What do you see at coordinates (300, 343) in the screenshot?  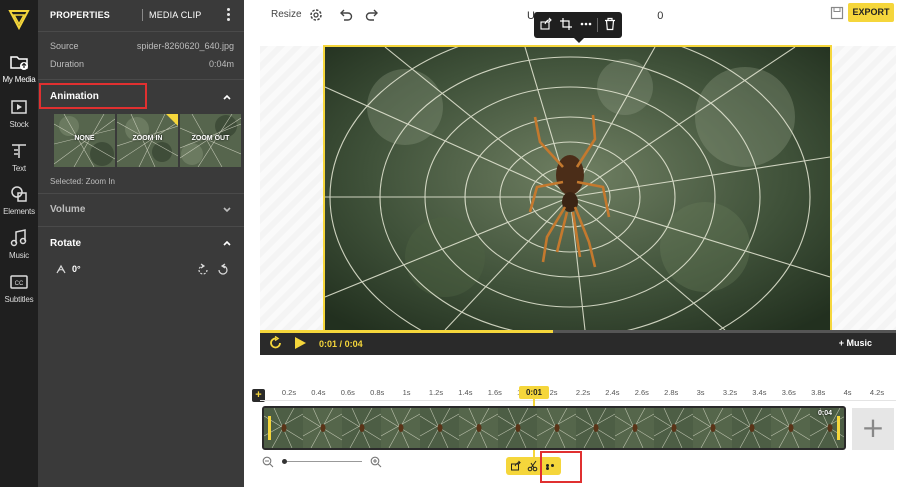 I see `play-icon` at bounding box center [300, 343].